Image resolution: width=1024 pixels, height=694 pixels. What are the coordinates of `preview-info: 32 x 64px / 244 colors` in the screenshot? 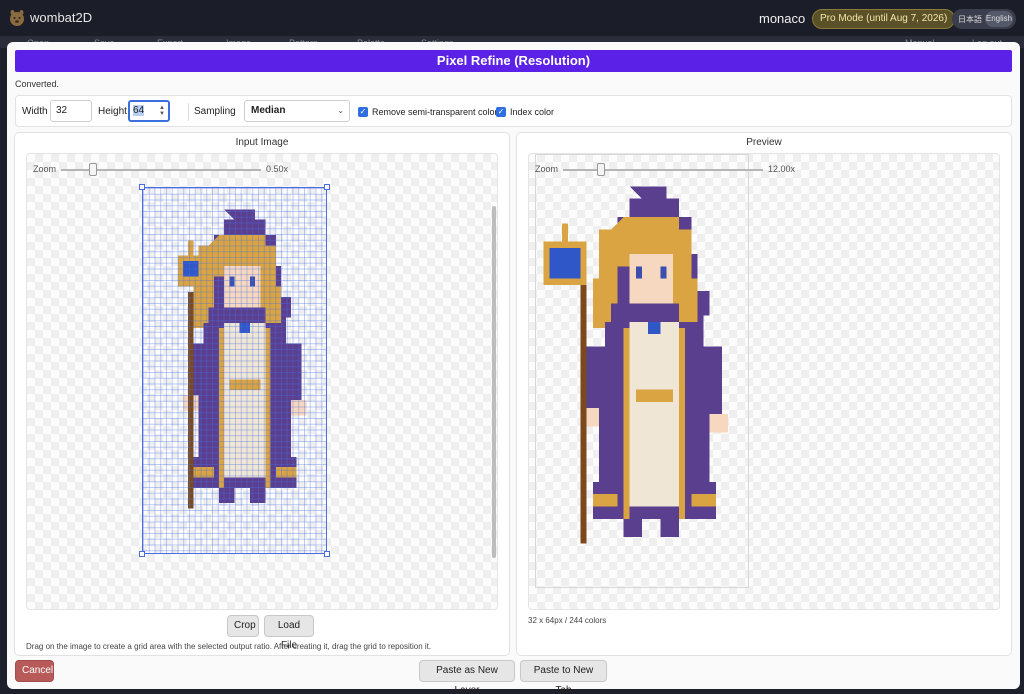 It's located at (567, 620).